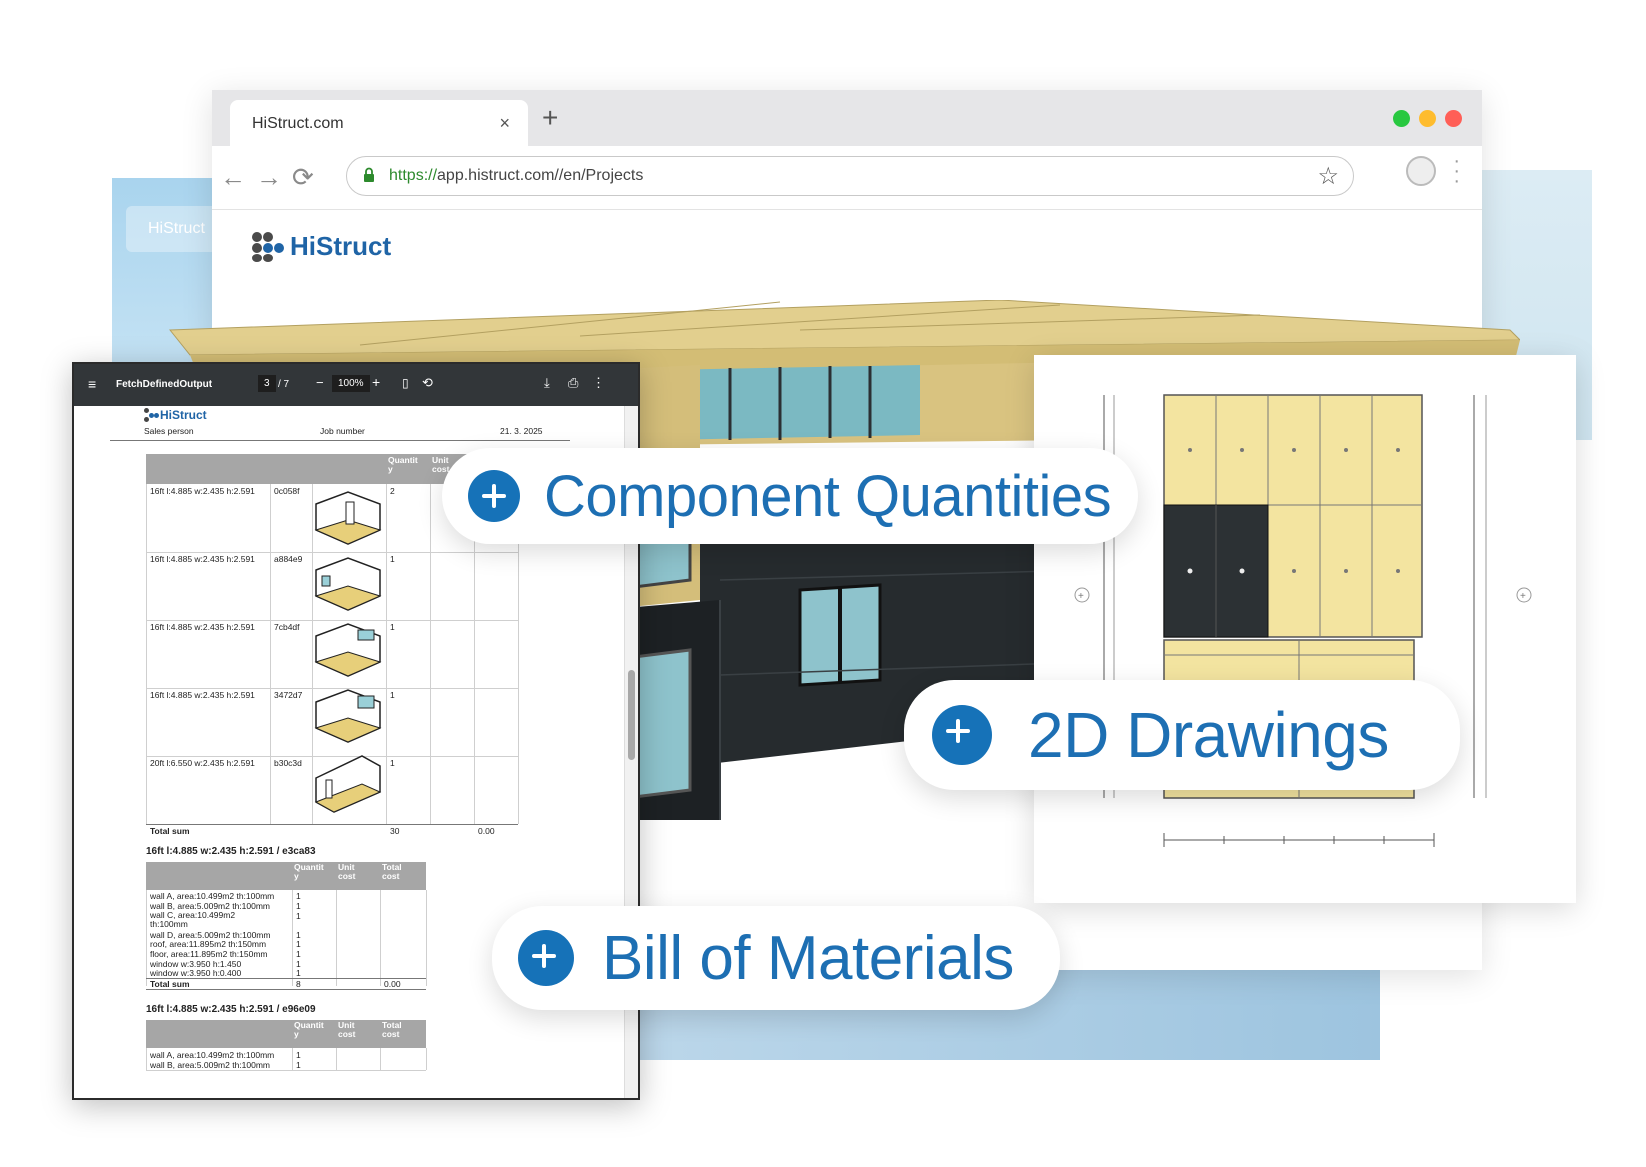 This screenshot has width=1646, height=1167. What do you see at coordinates (309, 1029) in the screenshot?
I see `table3-col-quantity: Quantit y` at bounding box center [309, 1029].